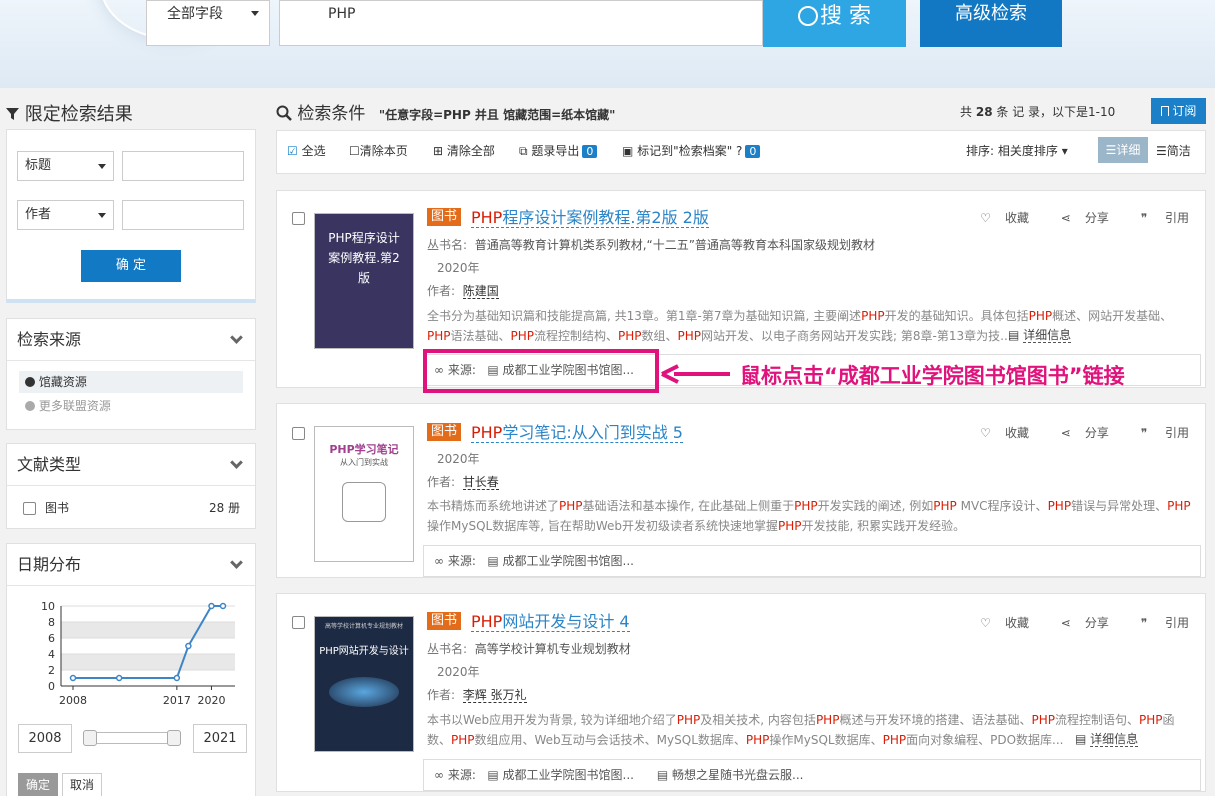 The width and height of the screenshot is (1215, 796). I want to click on mark-archive-button: ▣ 标记到"检索档案" ? 0, so click(691, 151).